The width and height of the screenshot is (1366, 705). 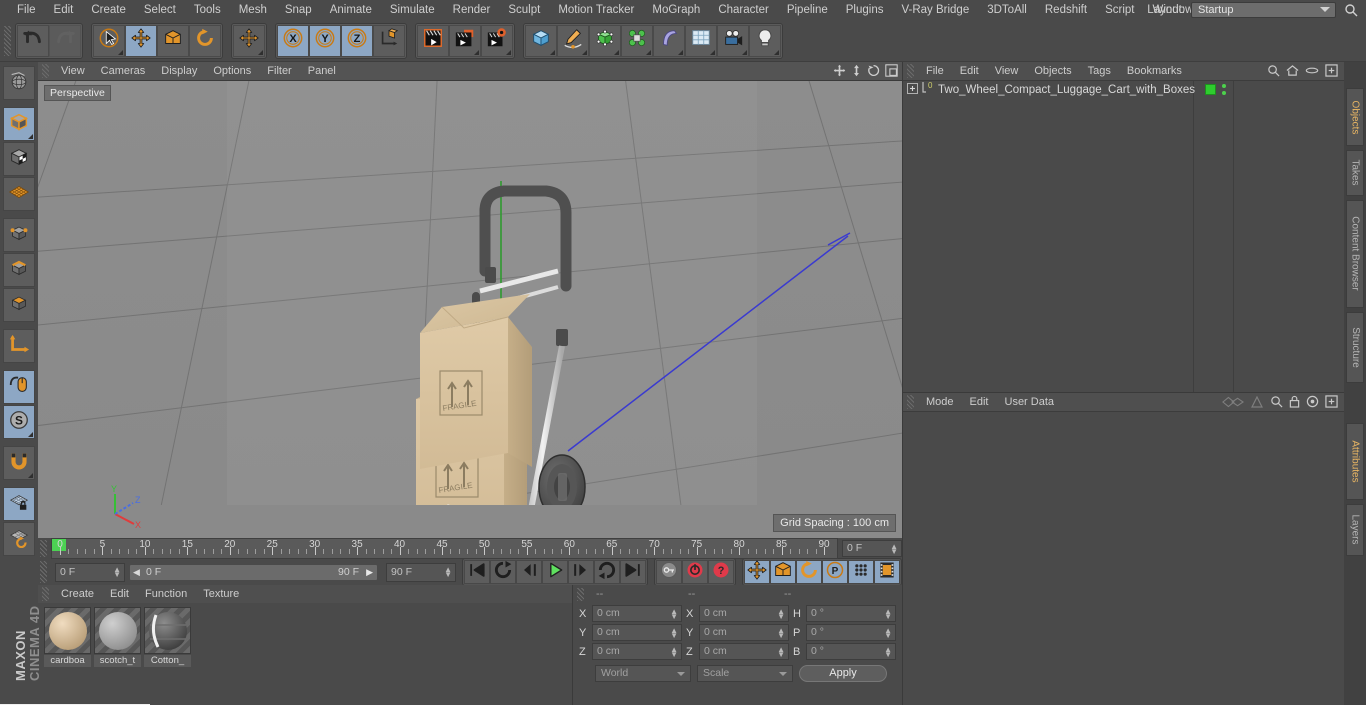 I want to click on object-menu-tags: Tags, so click(x=1099, y=71).